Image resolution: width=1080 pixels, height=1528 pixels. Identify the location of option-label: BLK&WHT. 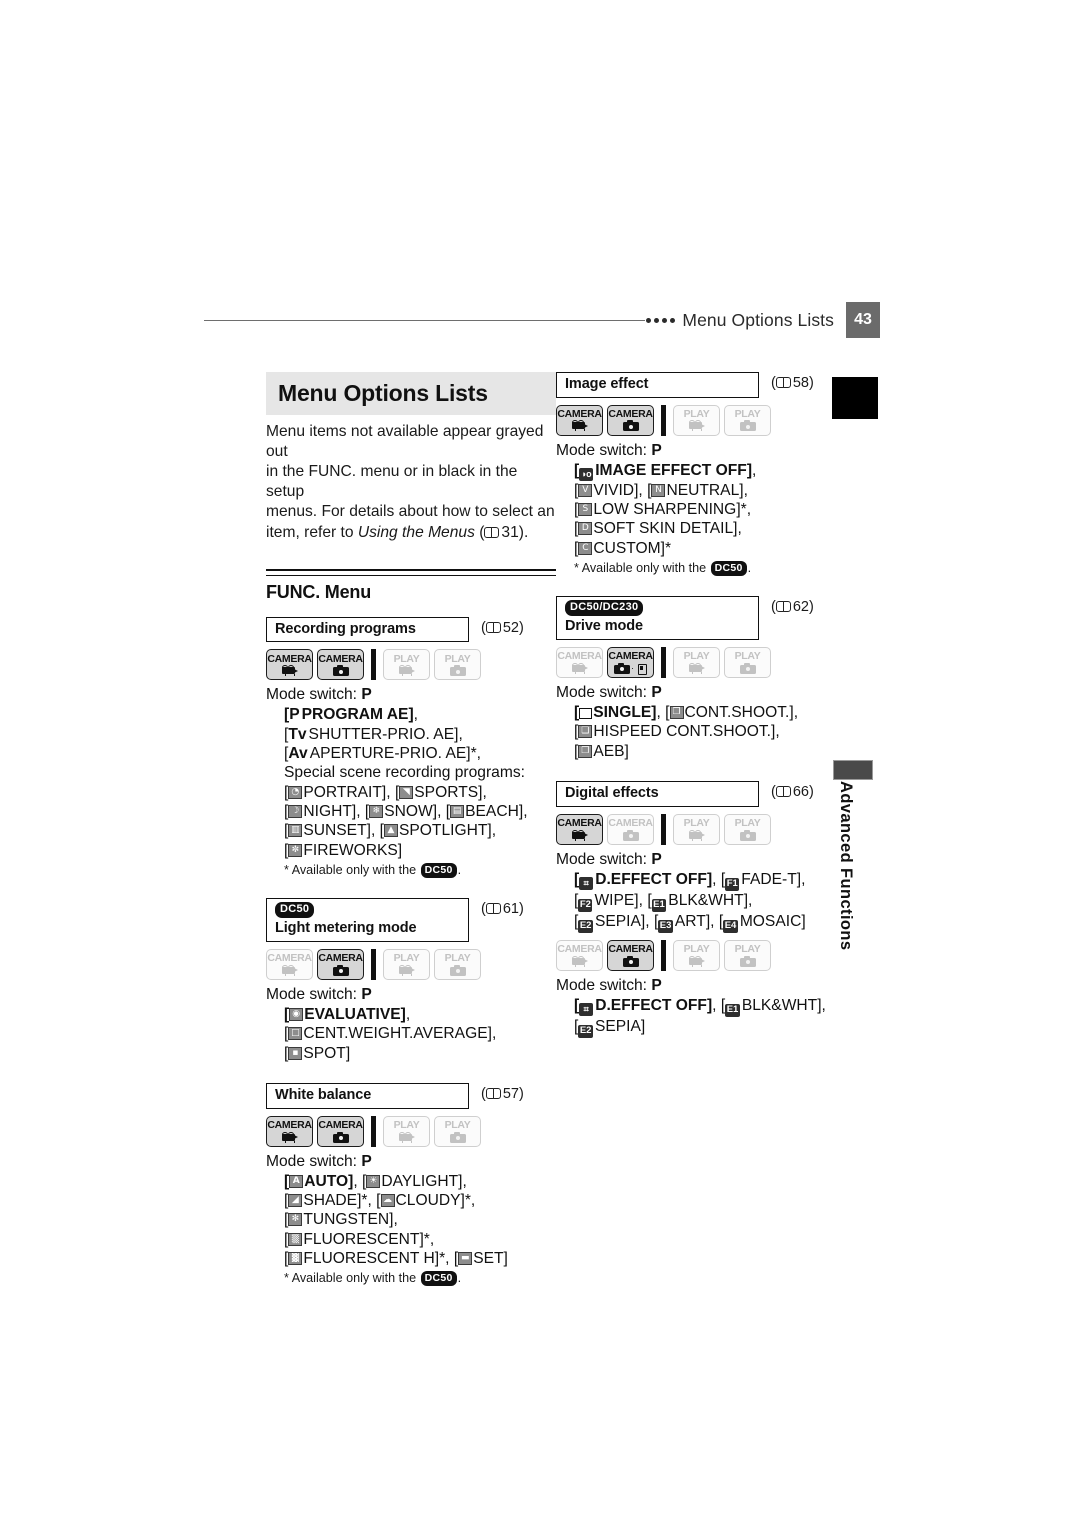
(706, 900).